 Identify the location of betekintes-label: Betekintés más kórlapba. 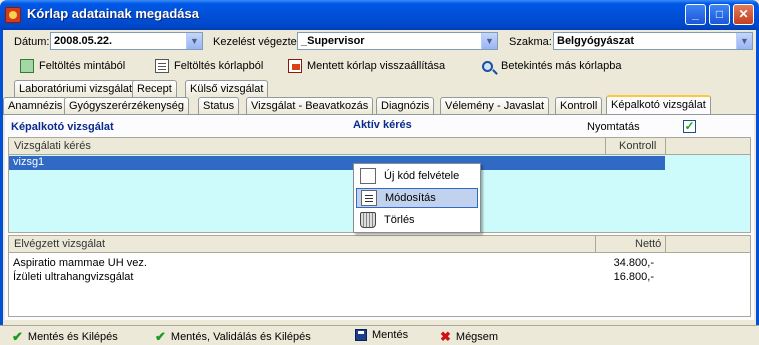
(561, 66).